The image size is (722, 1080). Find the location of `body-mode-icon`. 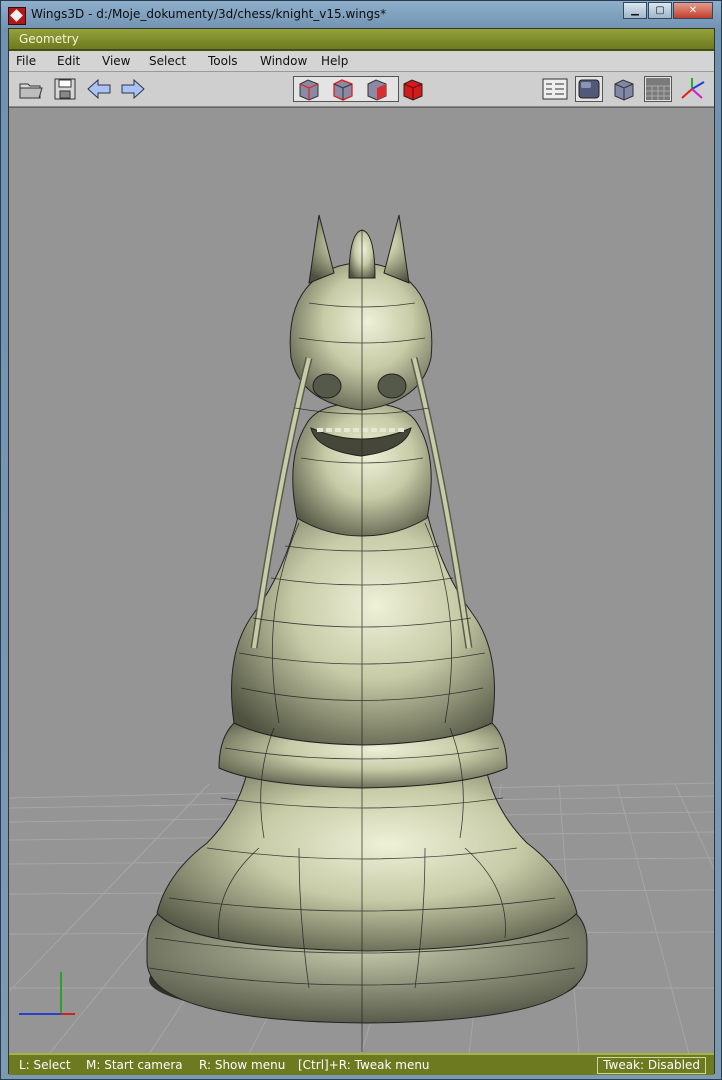

body-mode-icon is located at coordinates (413, 90).